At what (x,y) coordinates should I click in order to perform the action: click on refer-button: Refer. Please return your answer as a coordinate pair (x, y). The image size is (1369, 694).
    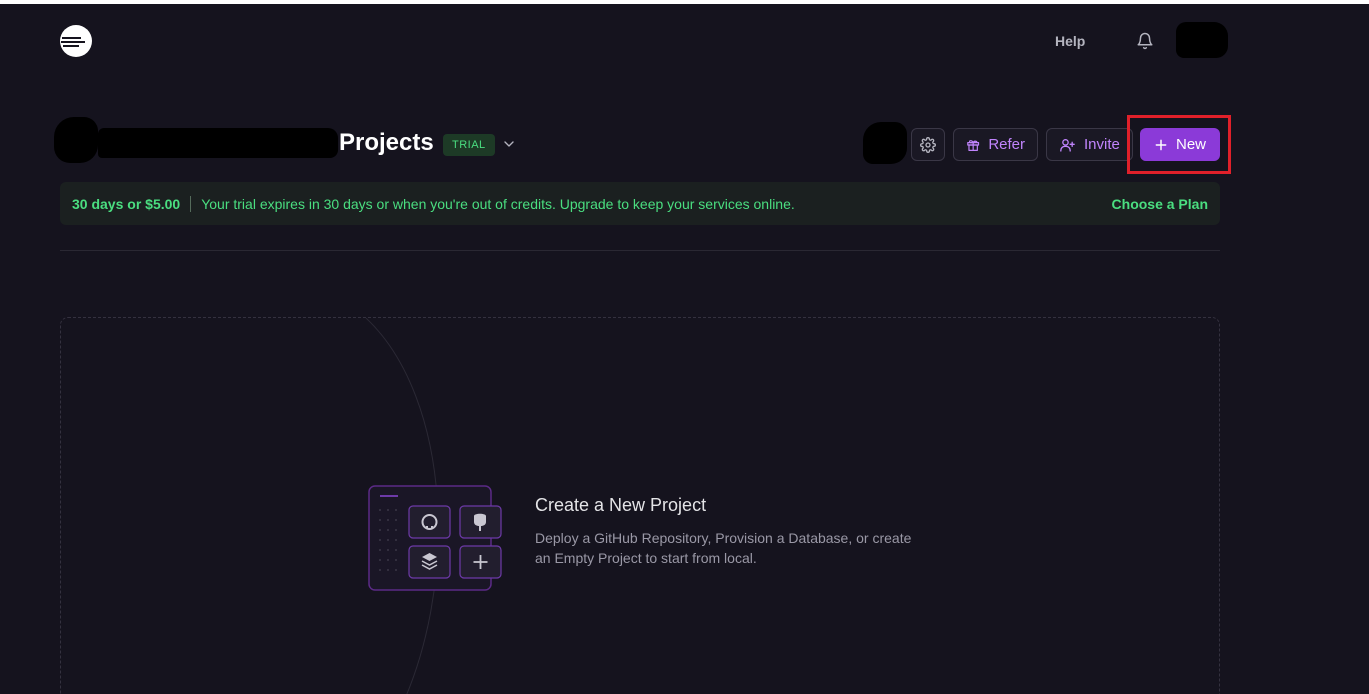
    Looking at the image, I should click on (995, 144).